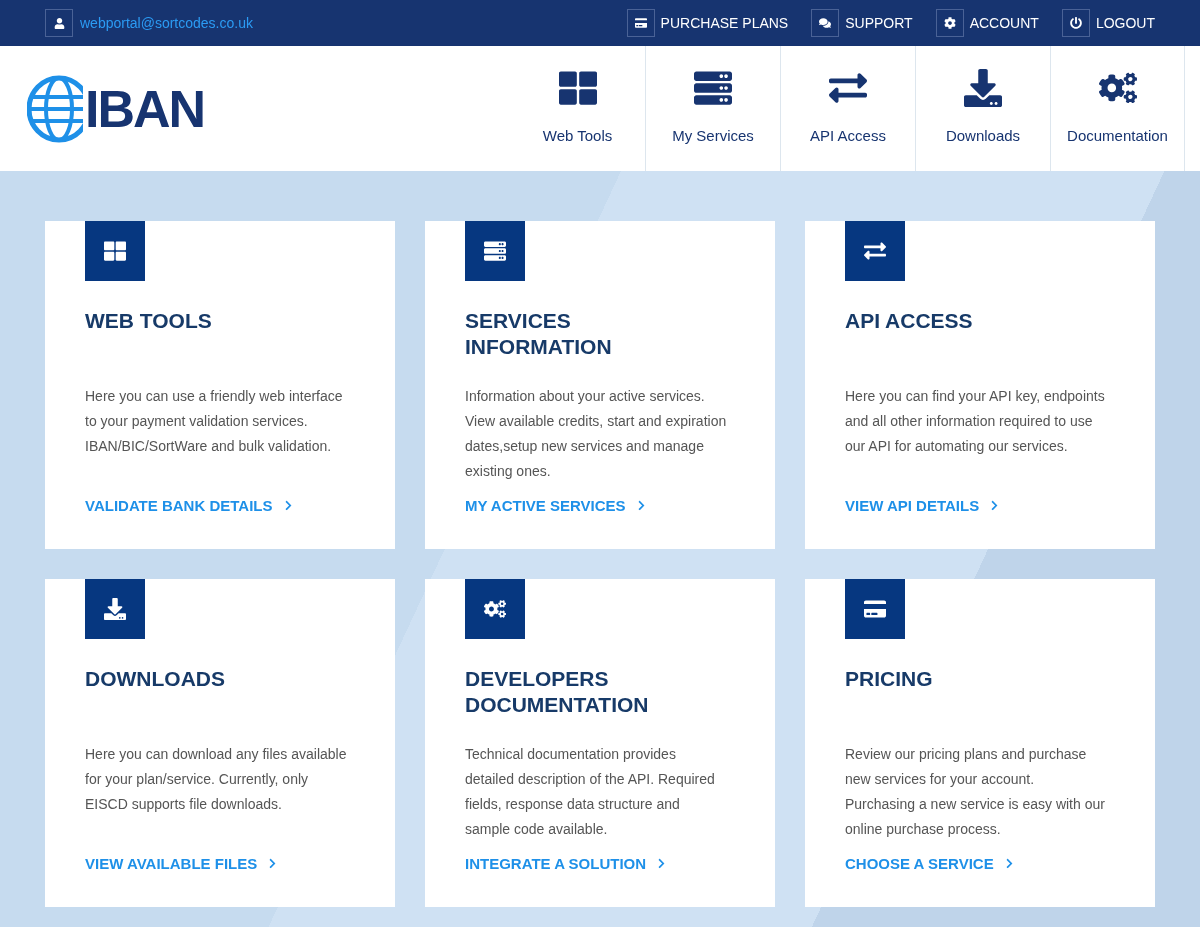  What do you see at coordinates (975, 792) in the screenshot?
I see `card-description: Review our pricing plans and purchase new services for your account. Purchasing a new service is easy with our online purchase process.` at bounding box center [975, 792].